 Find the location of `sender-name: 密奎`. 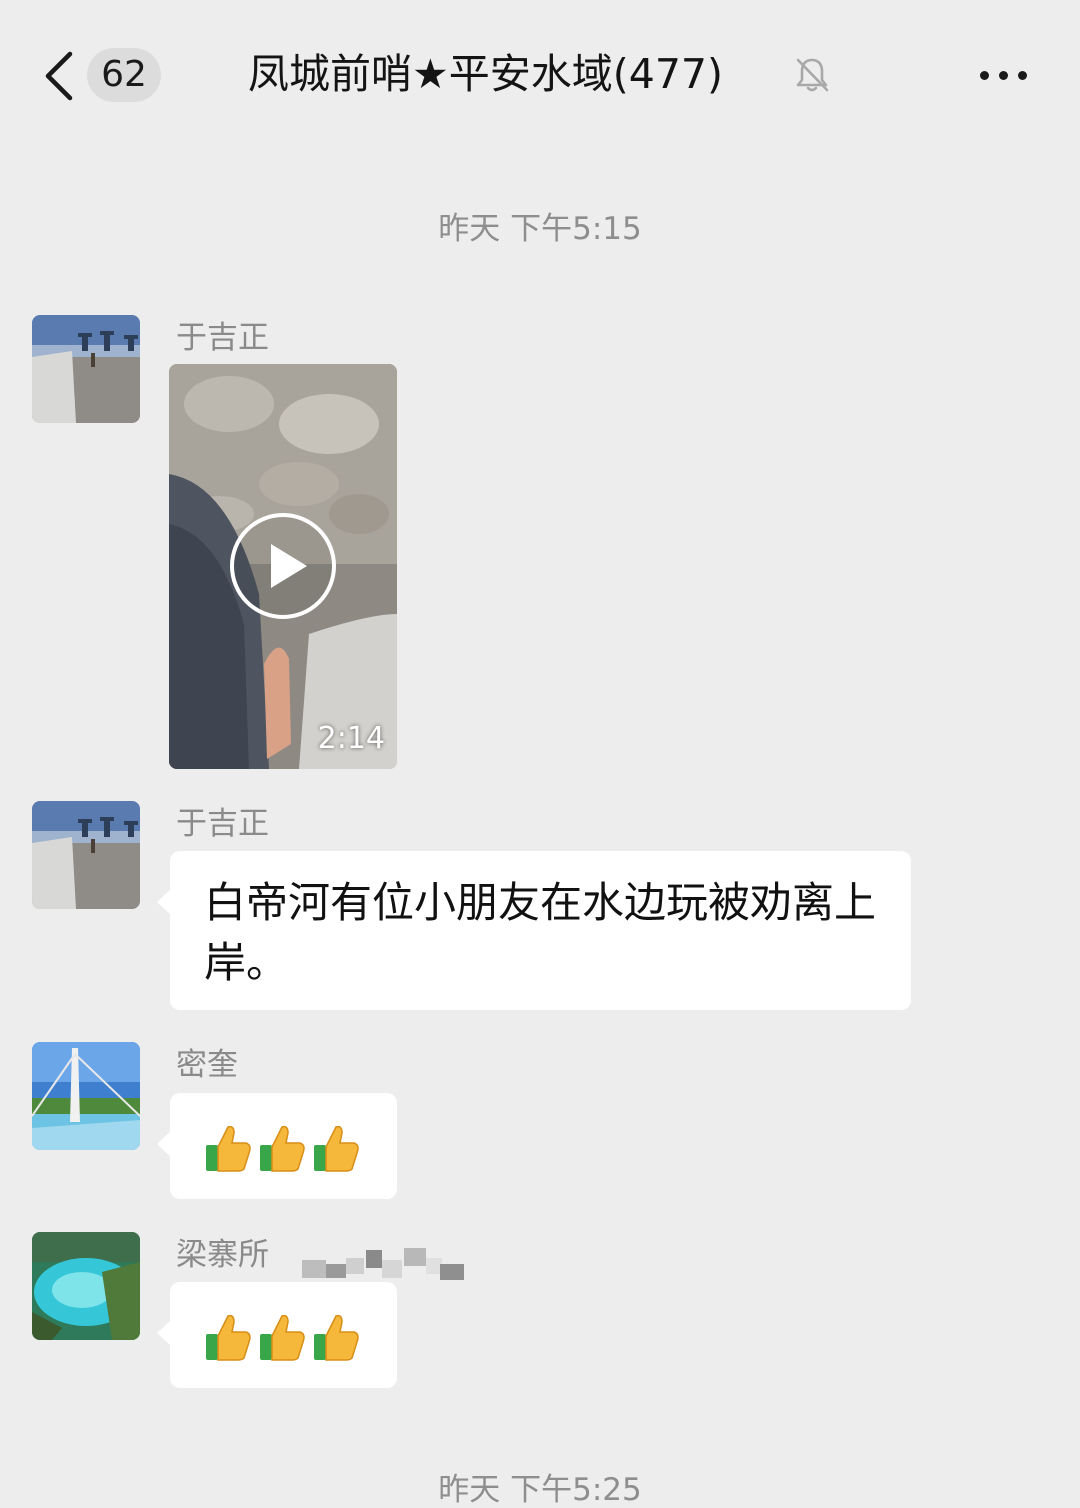

sender-name: 密奎 is located at coordinates (207, 1065).